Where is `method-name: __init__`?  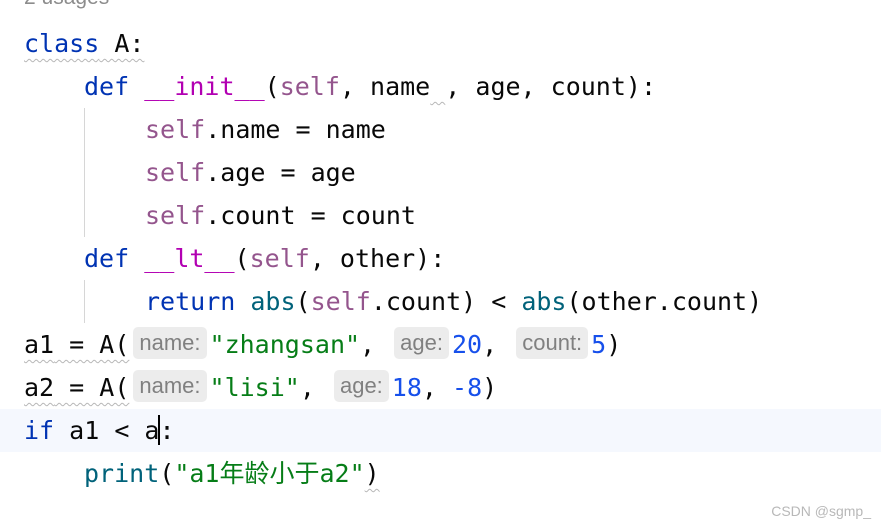 method-name: __init__ is located at coordinates (204, 86).